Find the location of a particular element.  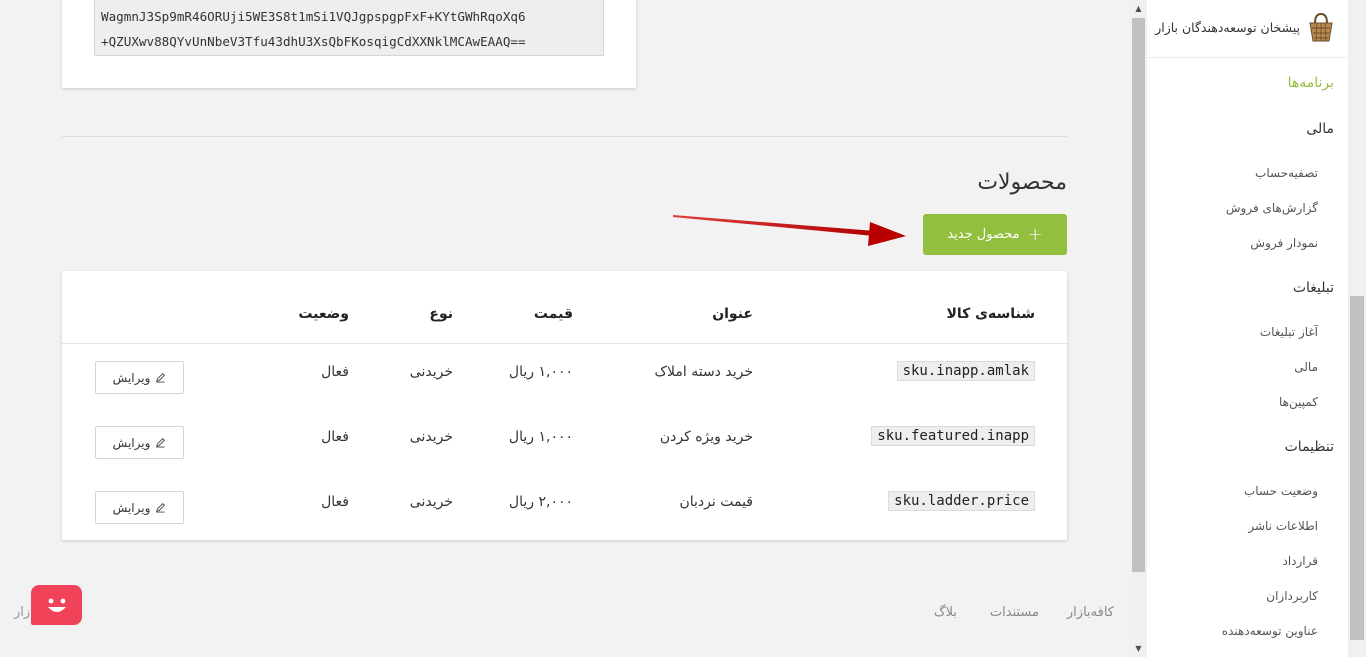

new-product-button: + محصول جدید is located at coordinates (995, 234).